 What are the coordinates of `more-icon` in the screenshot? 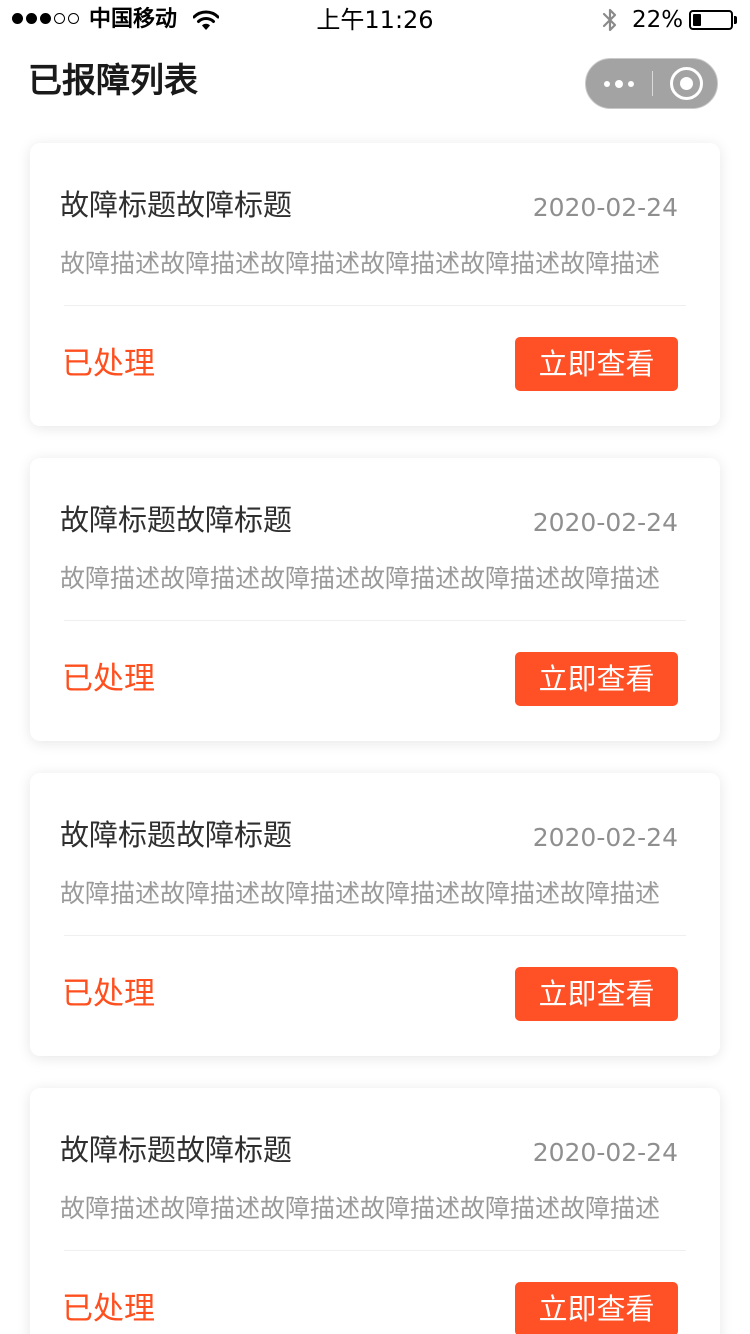 It's located at (619, 83).